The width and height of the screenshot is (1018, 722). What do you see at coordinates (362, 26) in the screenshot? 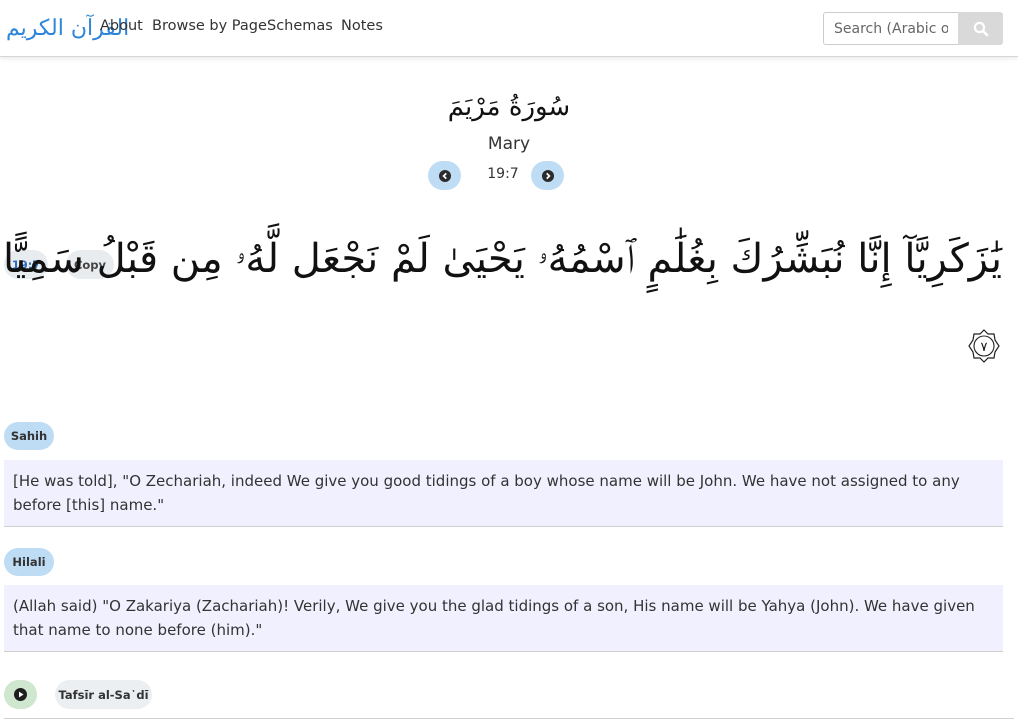
I see `nav-link-notes: Notes` at bounding box center [362, 26].